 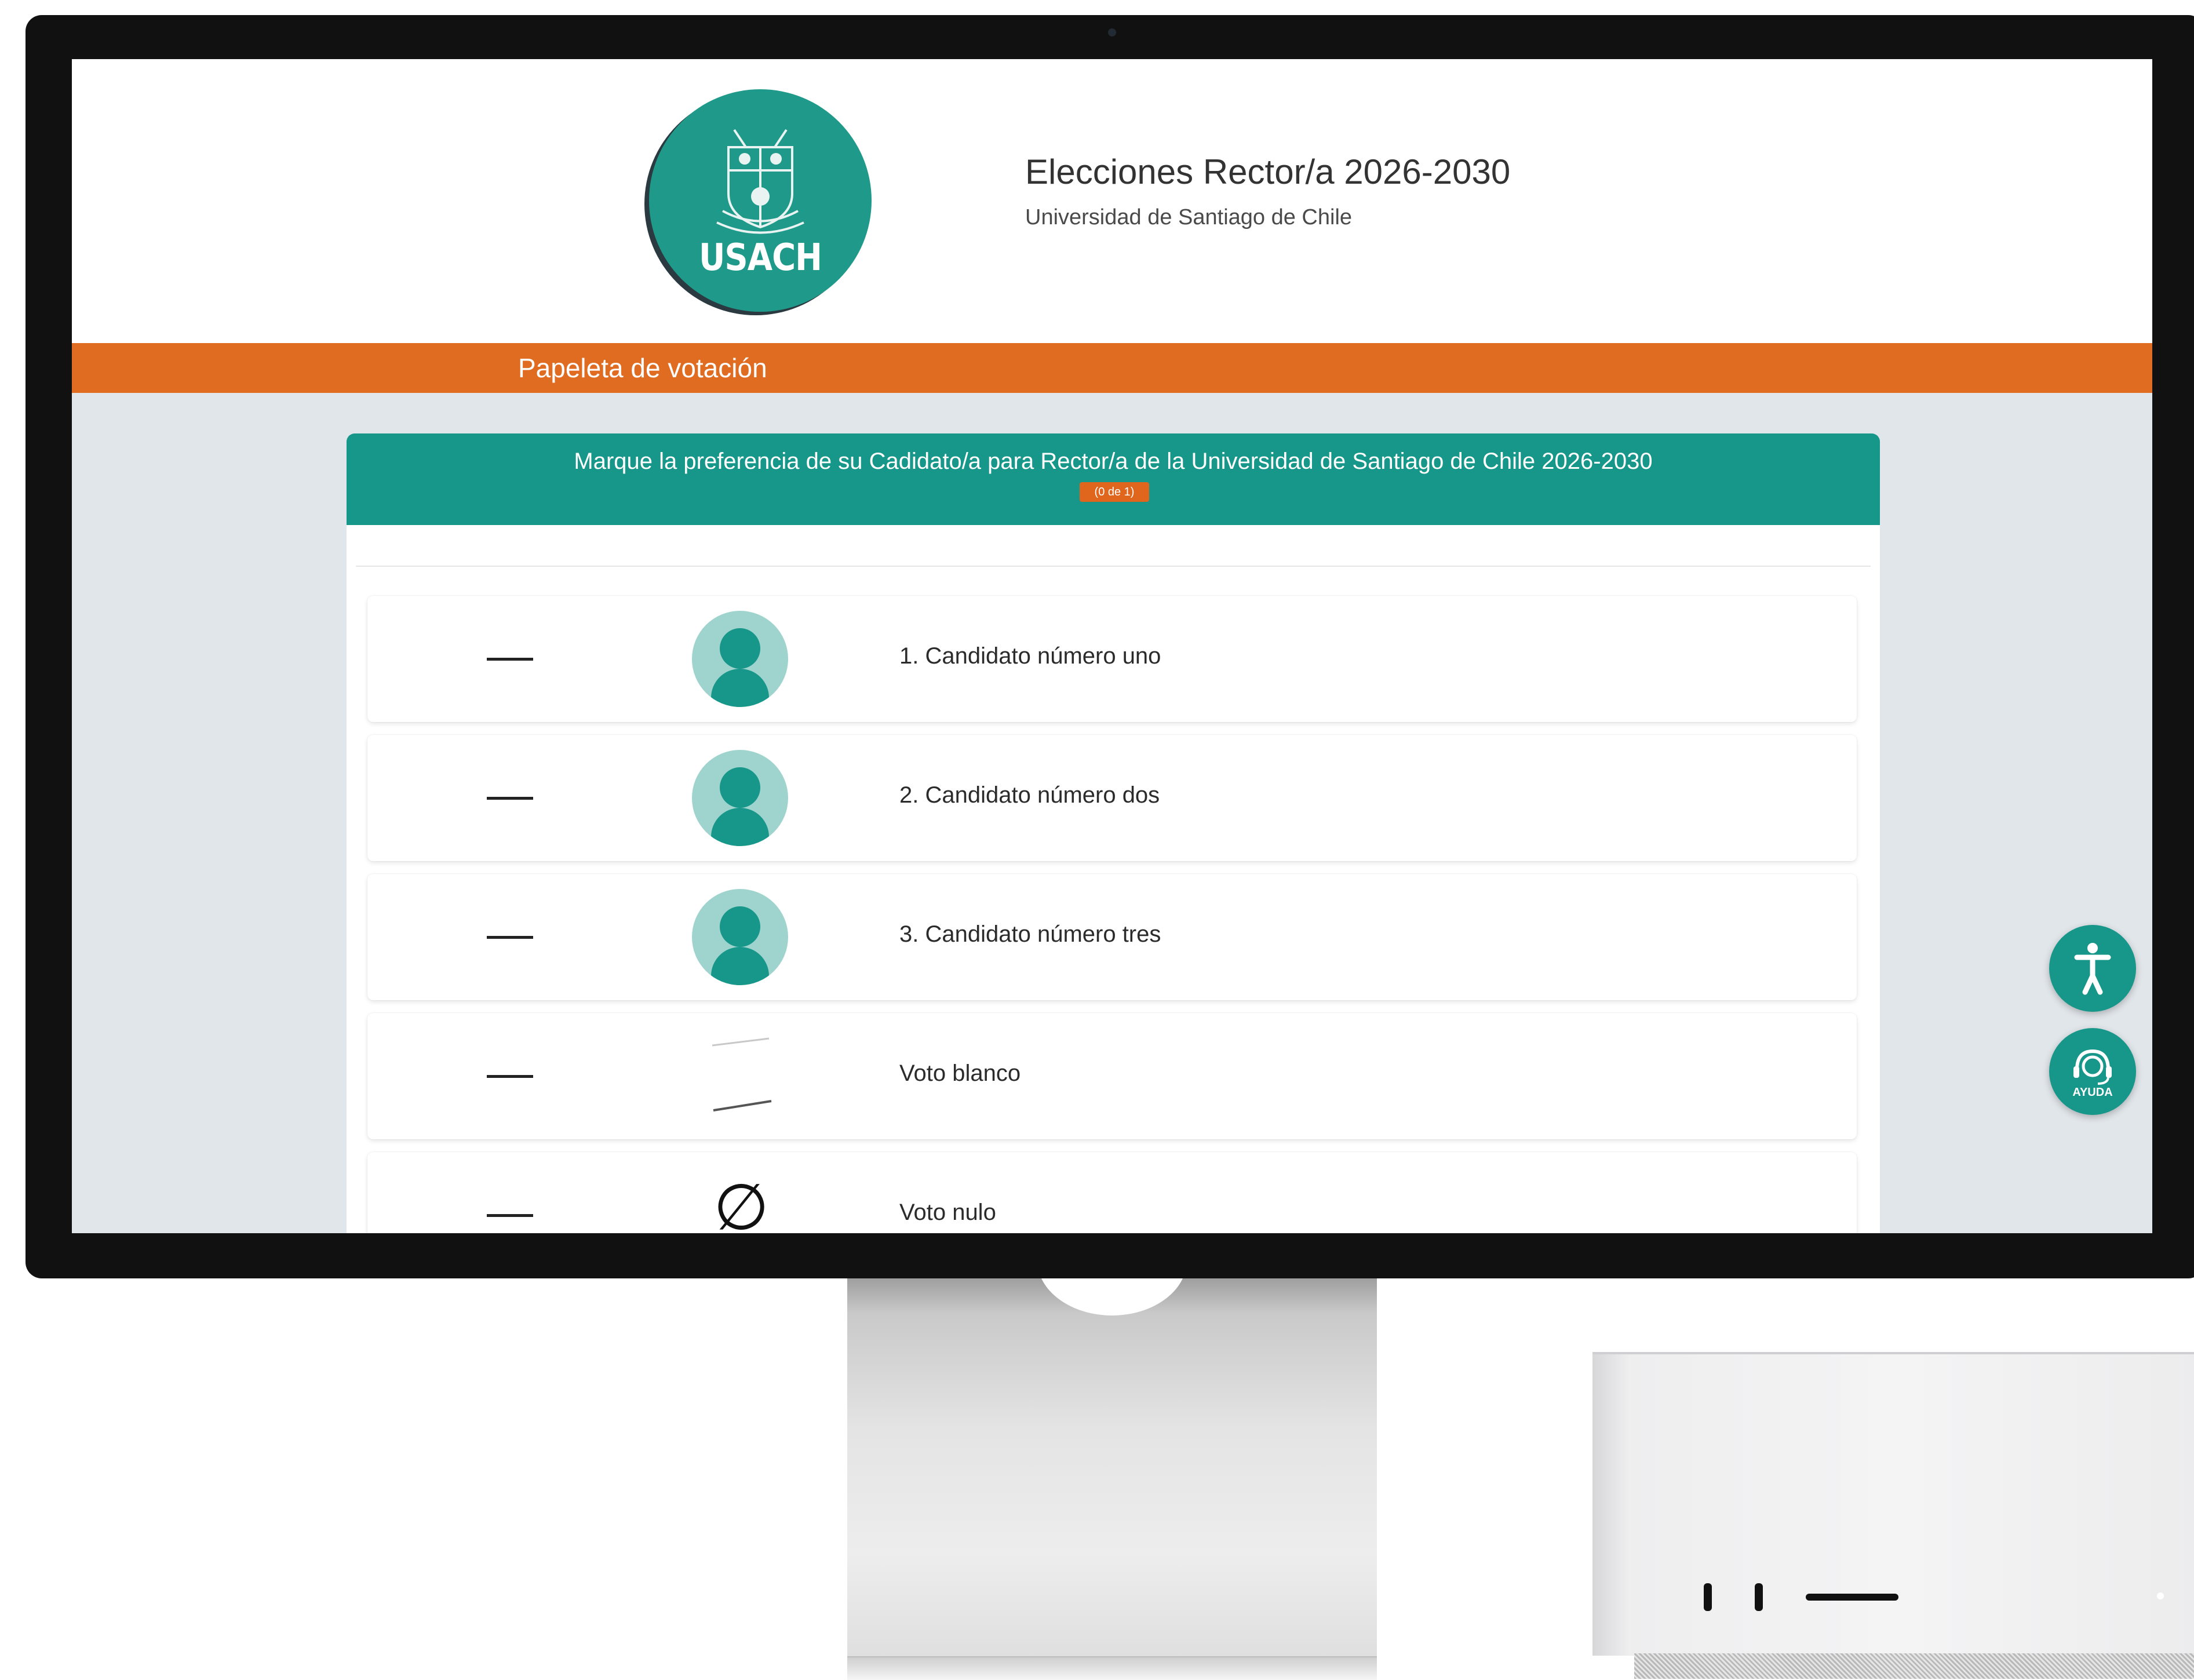 I want to click on usach-logo: USACH, so click(x=760, y=201).